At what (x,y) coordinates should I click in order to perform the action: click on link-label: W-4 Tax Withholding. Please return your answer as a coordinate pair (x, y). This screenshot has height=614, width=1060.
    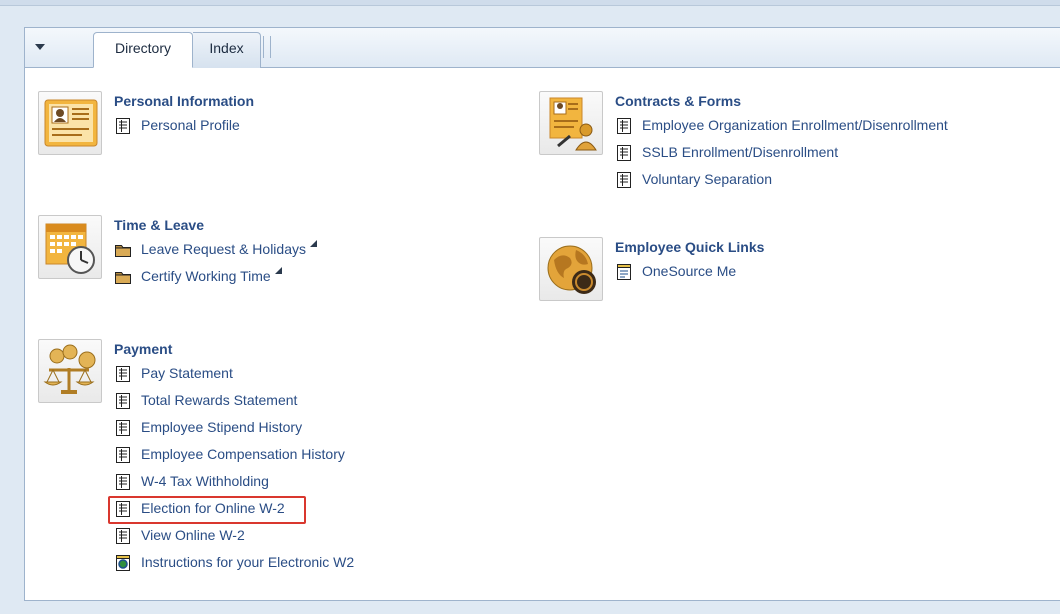
    Looking at the image, I should click on (205, 481).